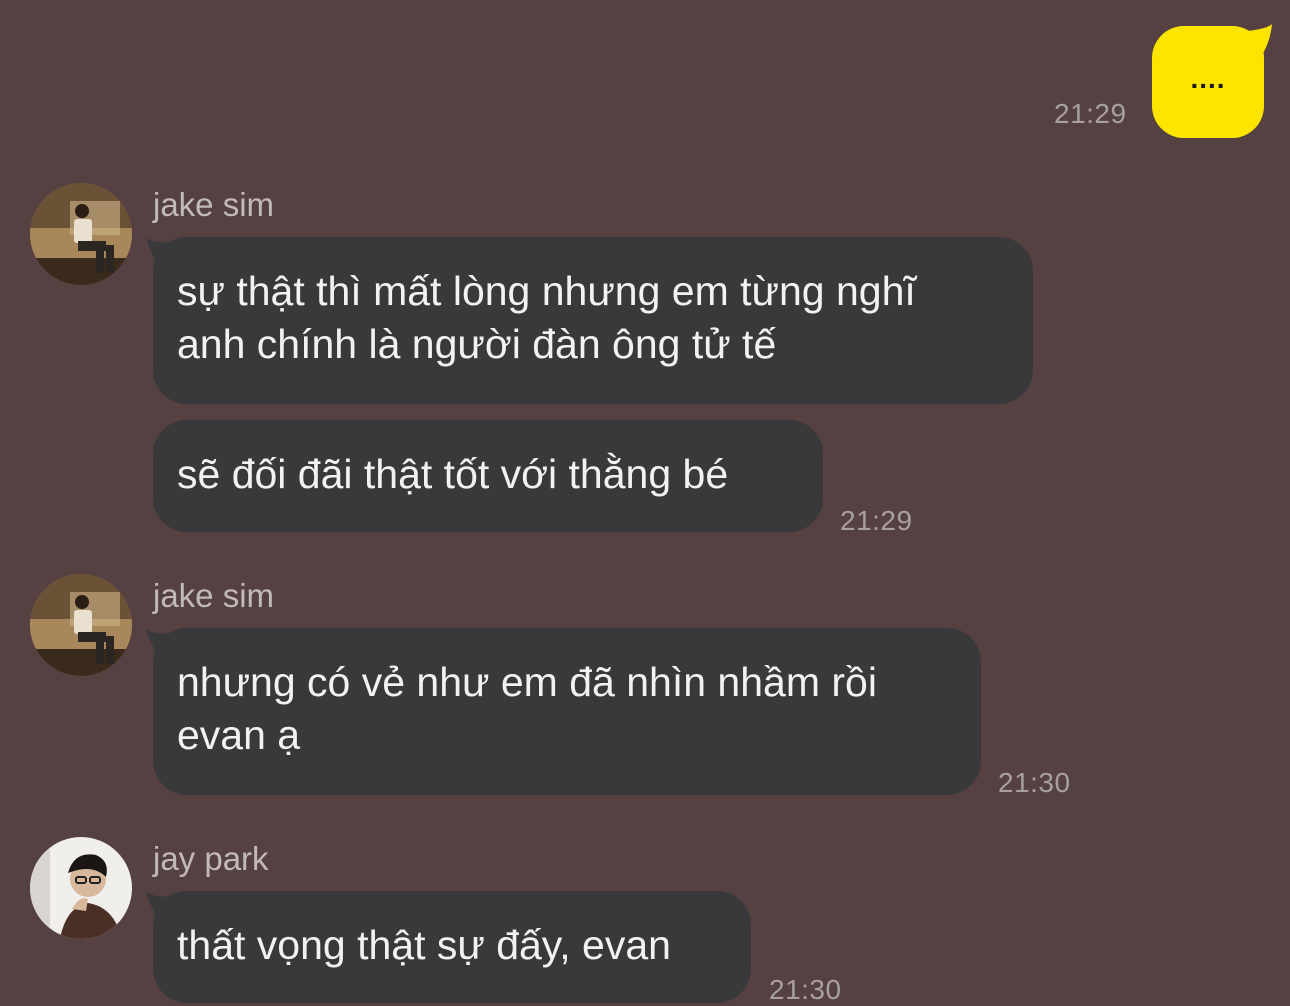 The height and width of the screenshot is (1006, 1290). What do you see at coordinates (452, 947) in the screenshot?
I see `incoming-message-bubble: thất vọng thật sự đấy, evan` at bounding box center [452, 947].